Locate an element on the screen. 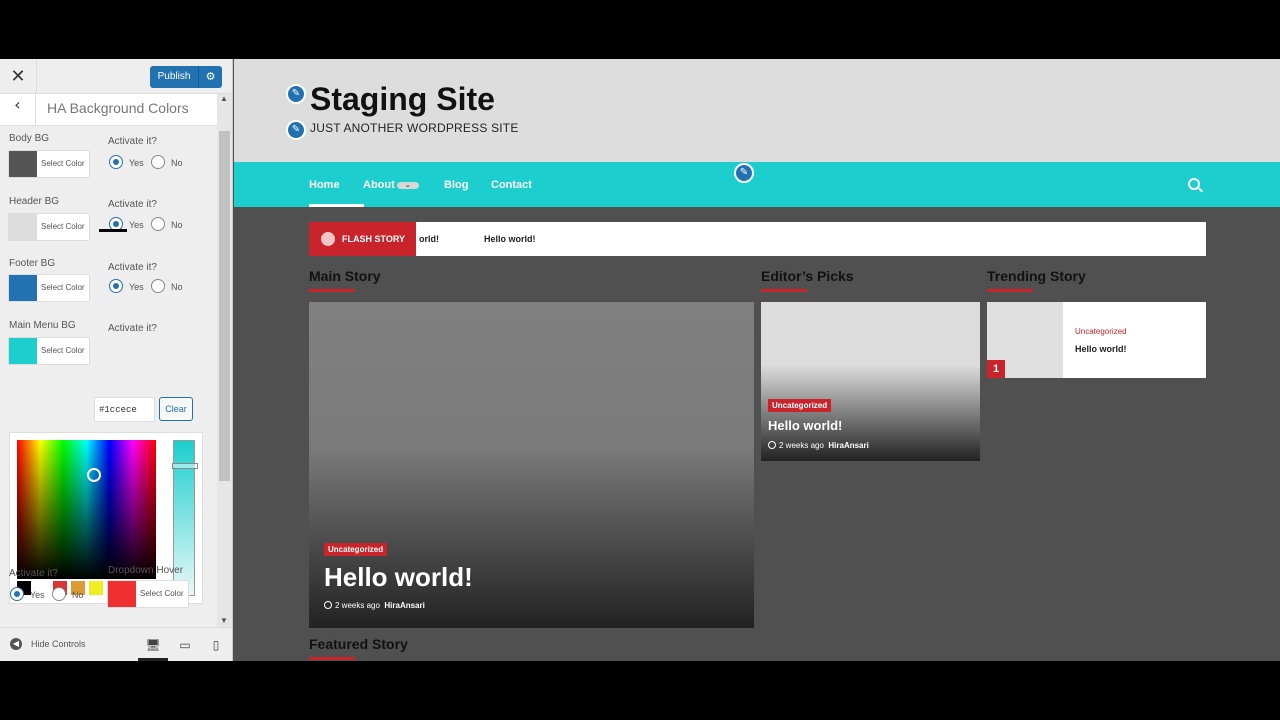  body-bg-activate-label: Activate it? is located at coordinates (132, 141).